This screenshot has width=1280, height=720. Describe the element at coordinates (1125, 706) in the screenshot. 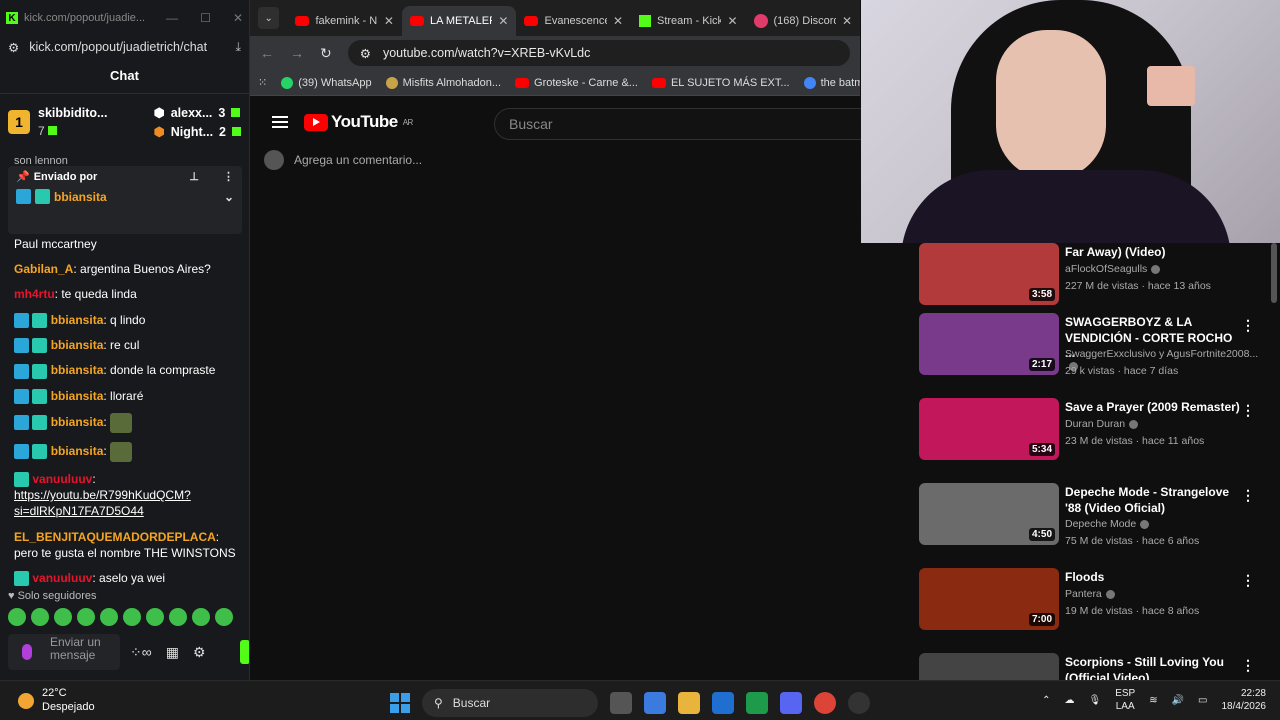

I see `lang-layout: LAA` at that location.